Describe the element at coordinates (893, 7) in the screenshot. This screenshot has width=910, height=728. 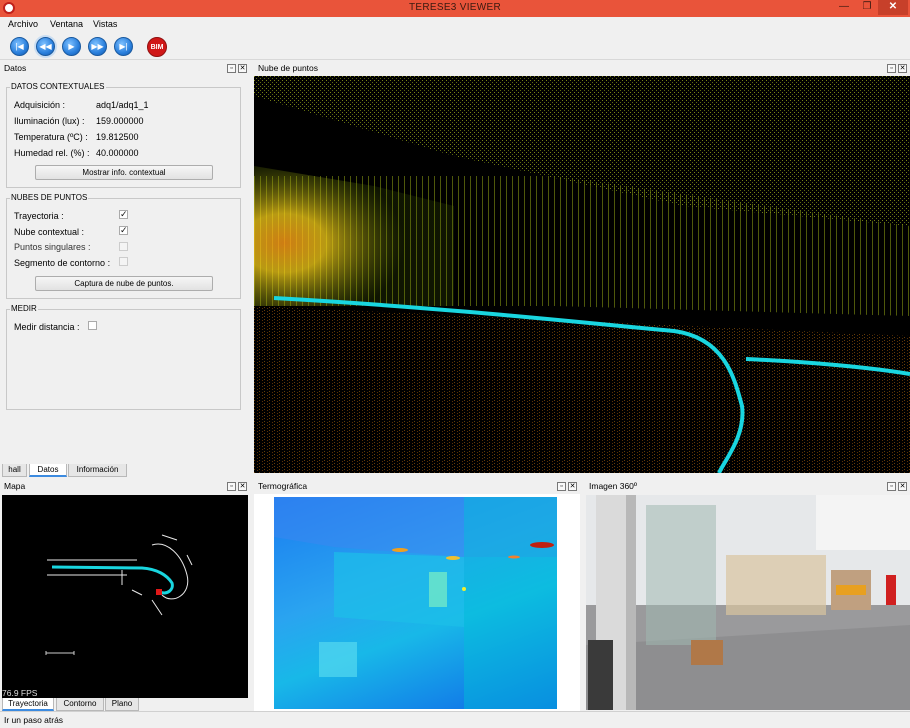
I see `close-button: ✕` at that location.